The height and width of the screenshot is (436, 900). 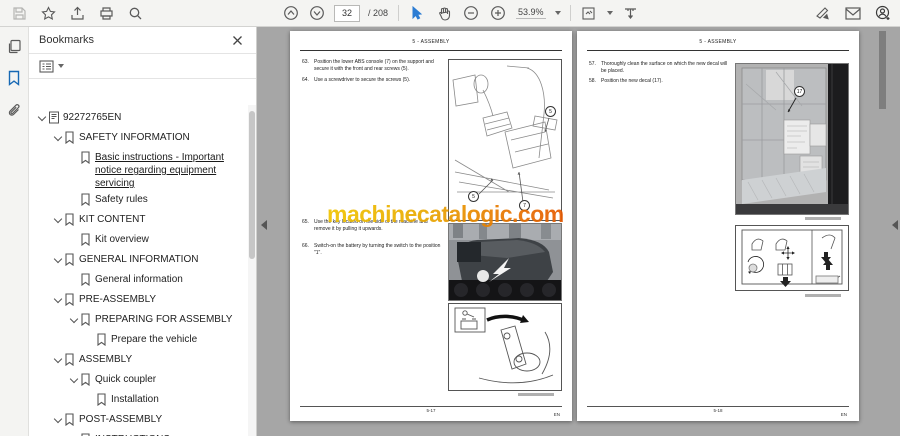 I want to click on bookmark-label: PRE-ASSEMBLY, so click(x=118, y=299).